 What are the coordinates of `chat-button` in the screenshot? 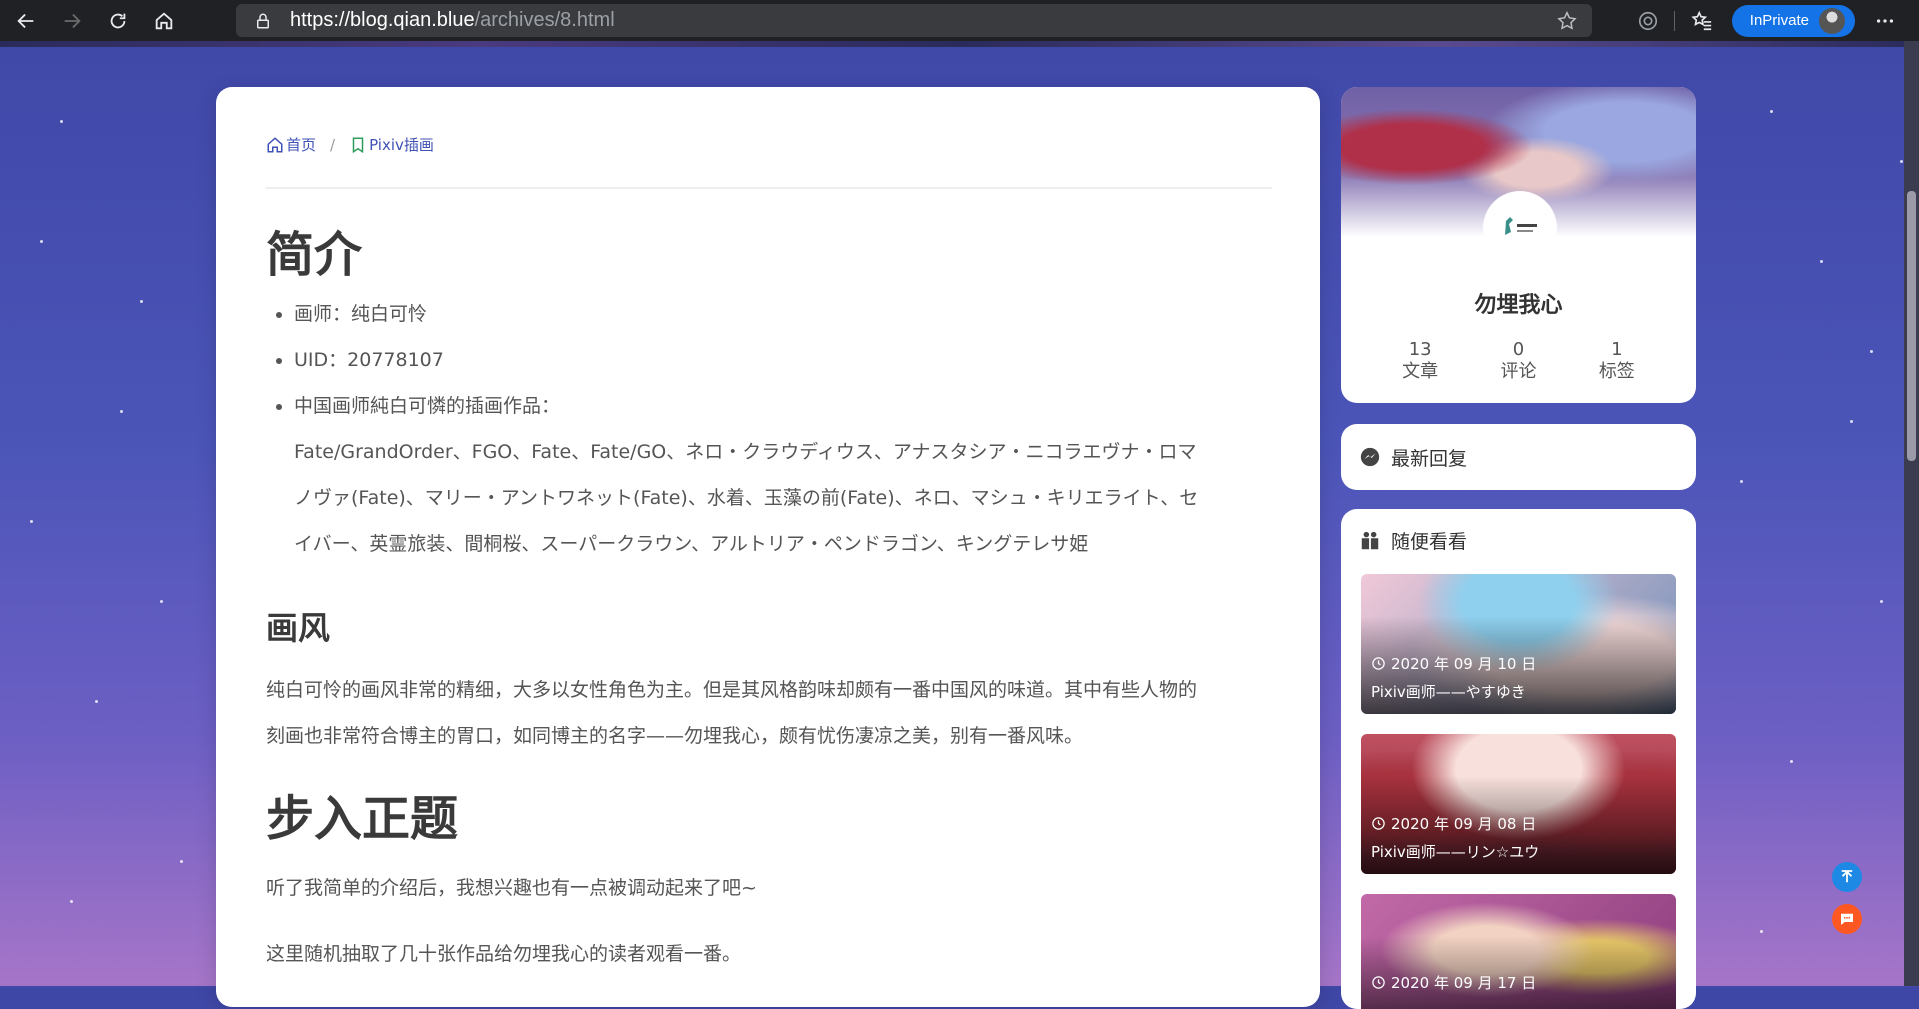 It's located at (1847, 919).